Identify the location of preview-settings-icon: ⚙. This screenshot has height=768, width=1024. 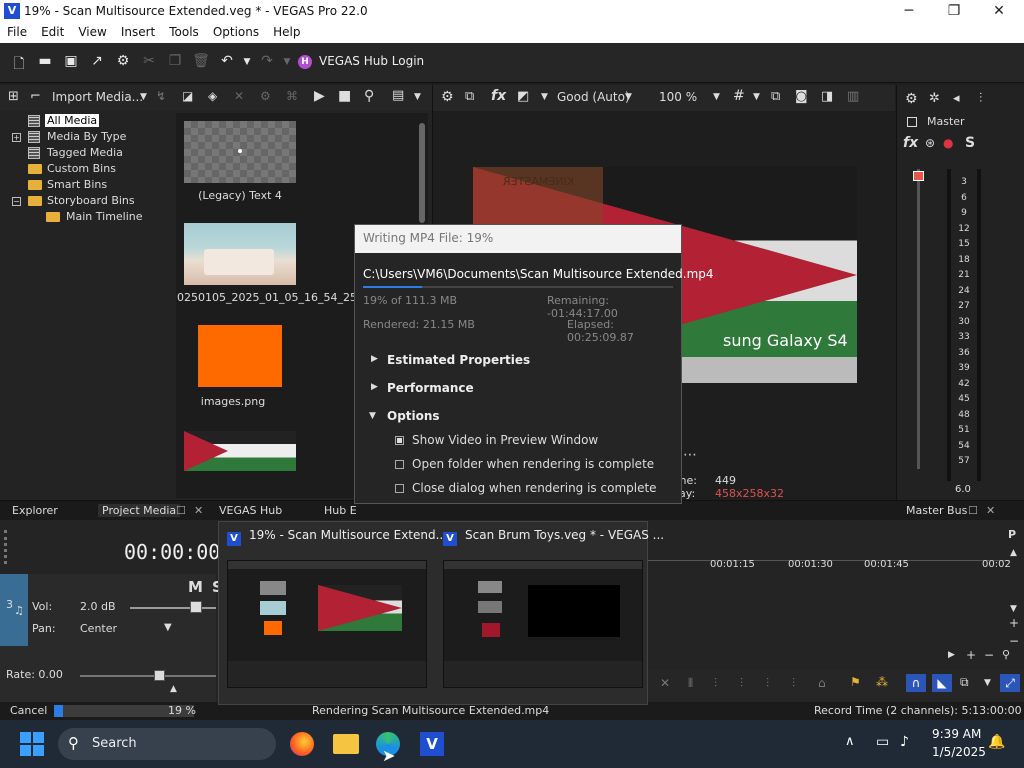
(447, 97).